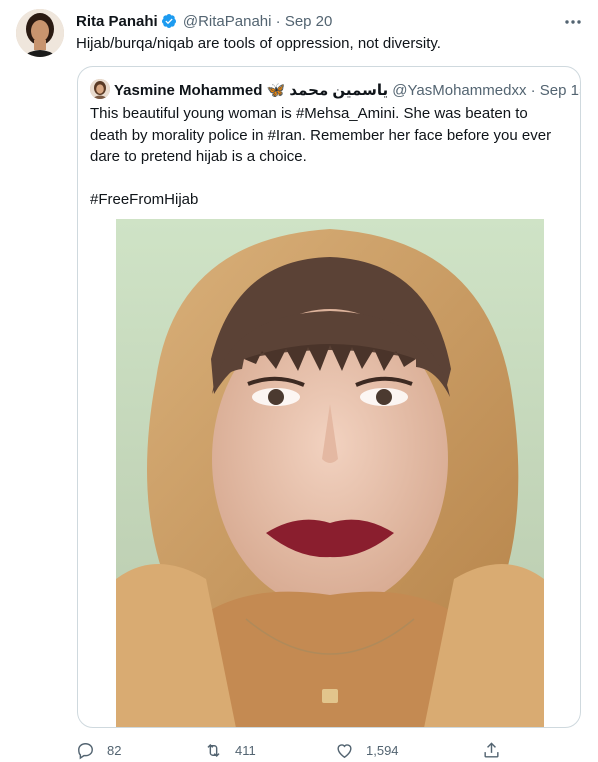 The image size is (598, 762). Describe the element at coordinates (339, 90) in the screenshot. I see `quote-author-arabic-name: ياسمين محمد` at that location.